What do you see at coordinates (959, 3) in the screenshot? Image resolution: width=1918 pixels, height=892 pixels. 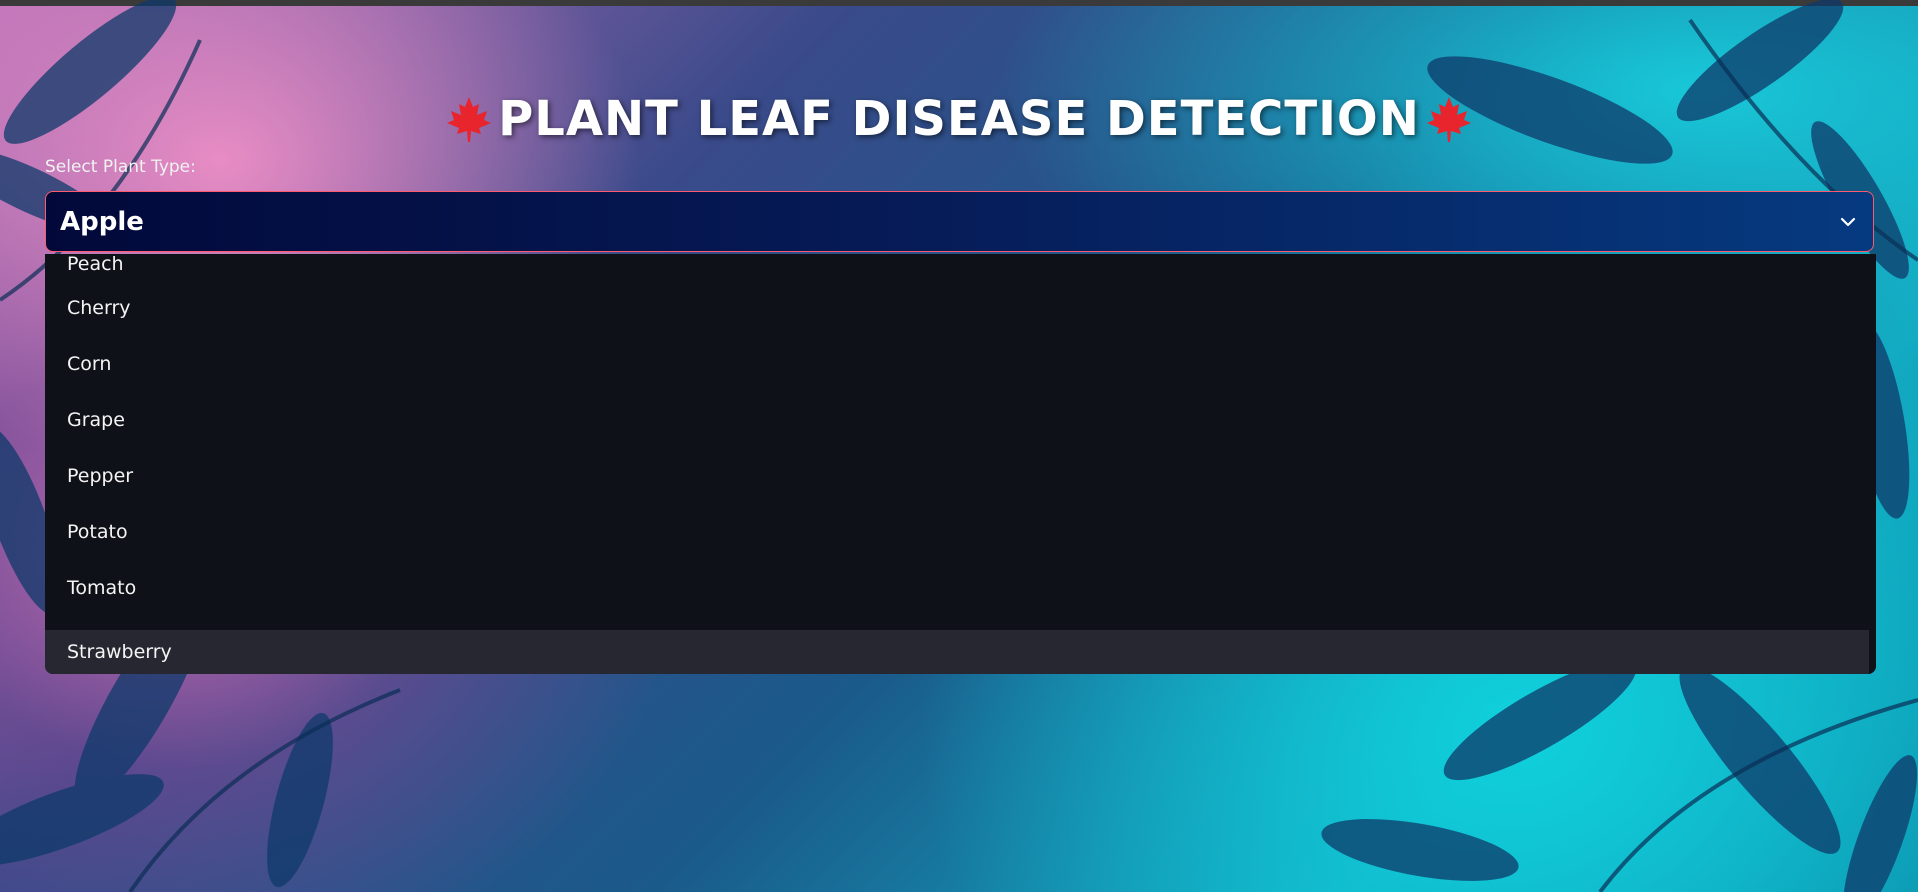 I see `top-bar` at bounding box center [959, 3].